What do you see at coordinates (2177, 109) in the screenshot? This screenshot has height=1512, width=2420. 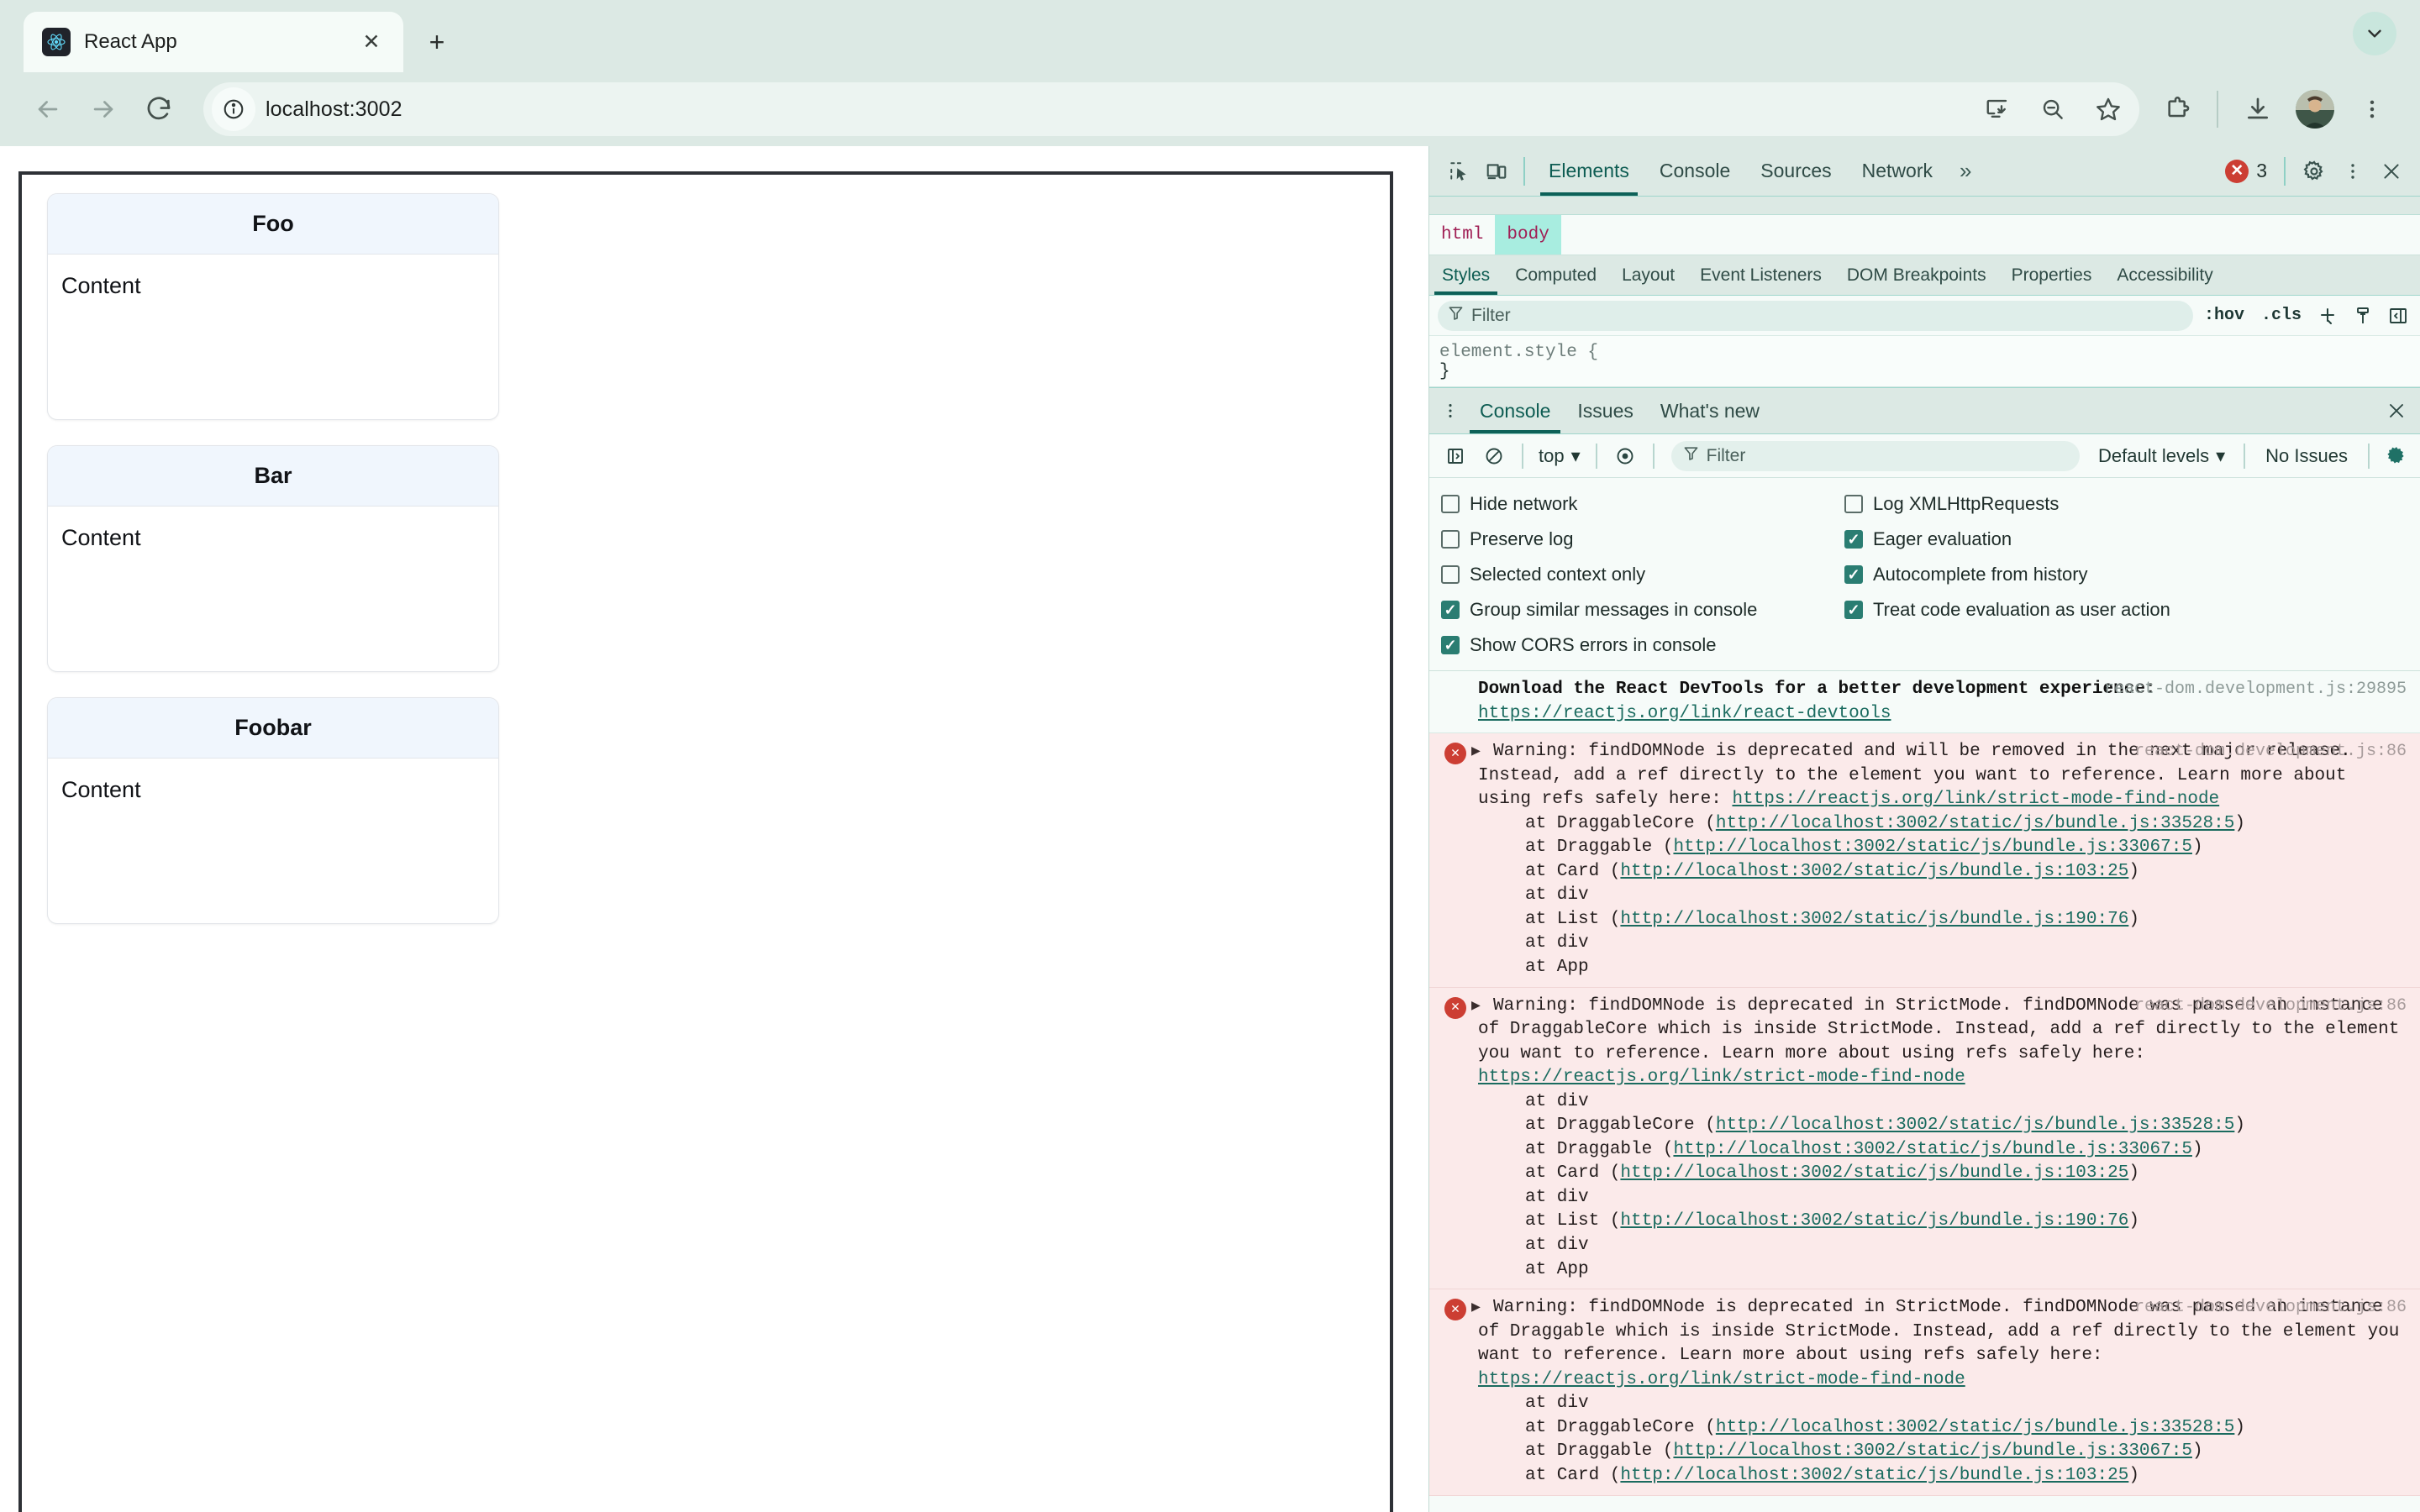 I see `puzzle-icon` at bounding box center [2177, 109].